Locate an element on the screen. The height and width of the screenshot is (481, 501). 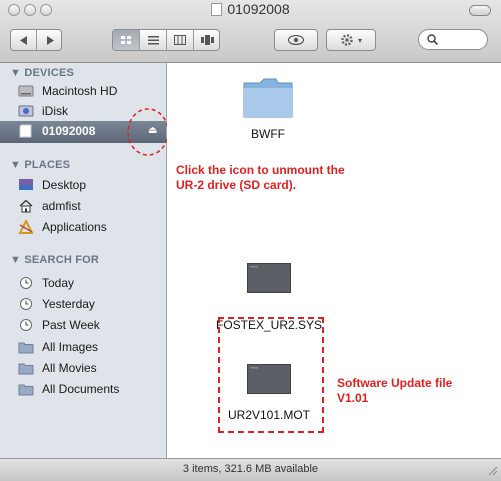
gear-icon is located at coordinates (347, 40).